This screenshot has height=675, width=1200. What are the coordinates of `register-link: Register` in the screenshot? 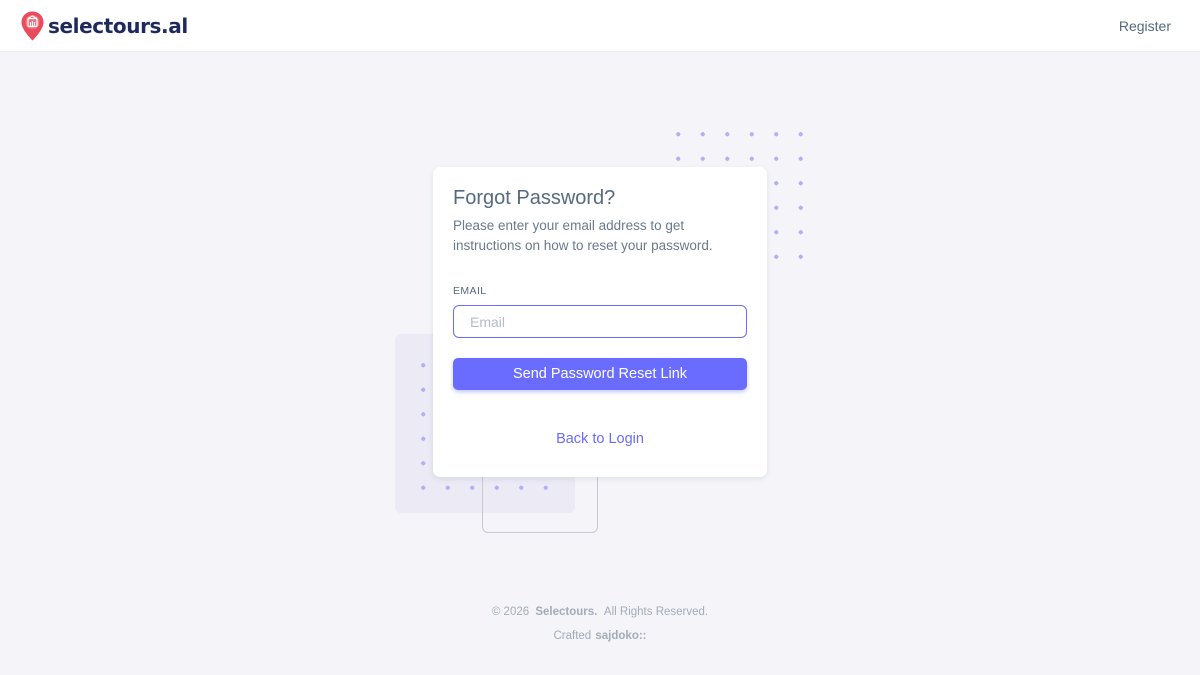 It's located at (1145, 26).